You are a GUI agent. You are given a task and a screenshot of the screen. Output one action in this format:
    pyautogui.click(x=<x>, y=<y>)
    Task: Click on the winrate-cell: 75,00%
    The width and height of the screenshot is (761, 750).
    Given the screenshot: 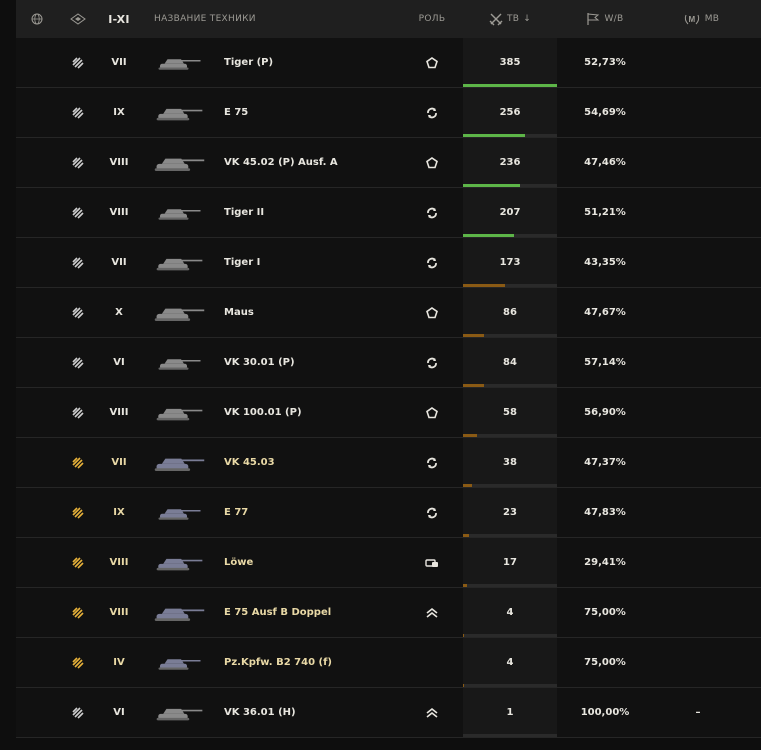 What is the action you would take?
    pyautogui.click(x=605, y=662)
    